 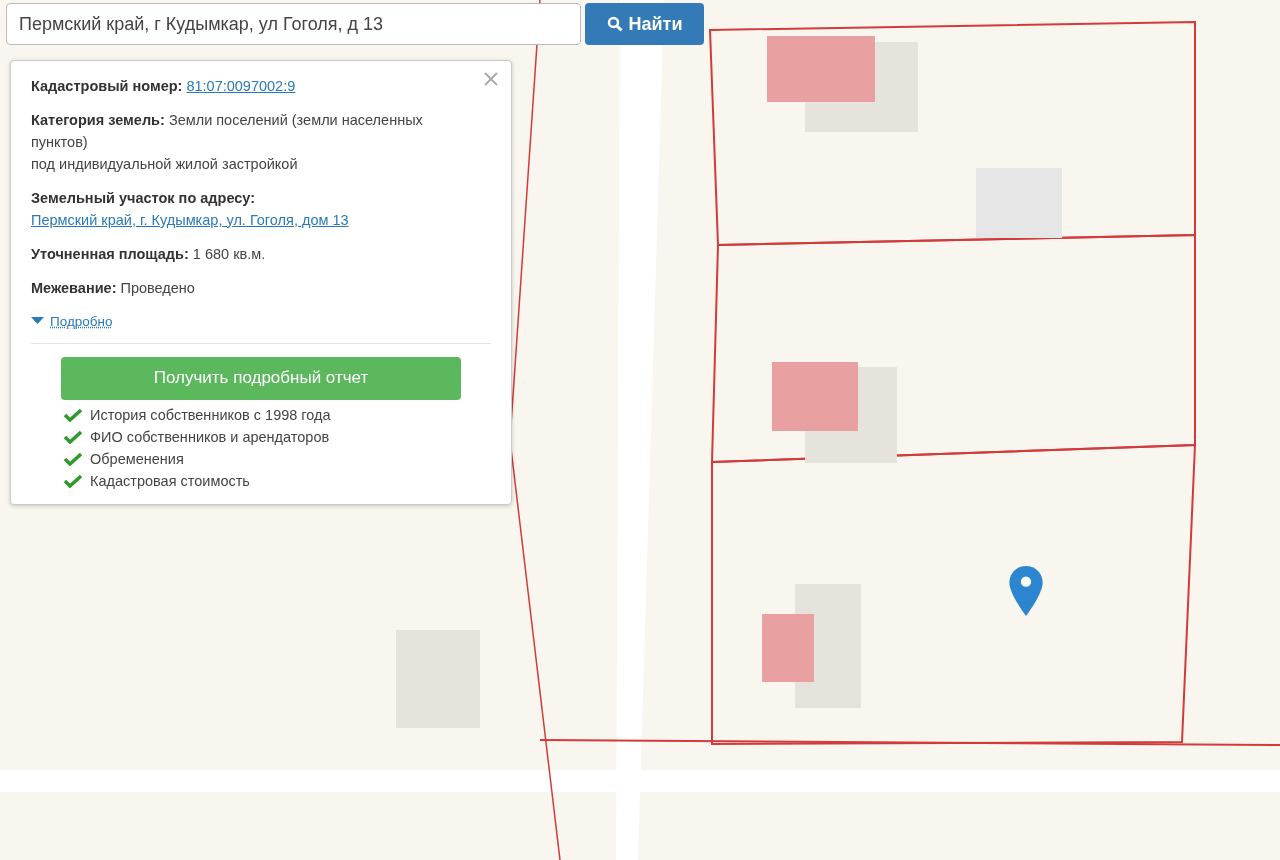 I want to click on search-field: Пермский край, г Кудымкар, ул Гоголя, д 13, so click(x=293, y=24).